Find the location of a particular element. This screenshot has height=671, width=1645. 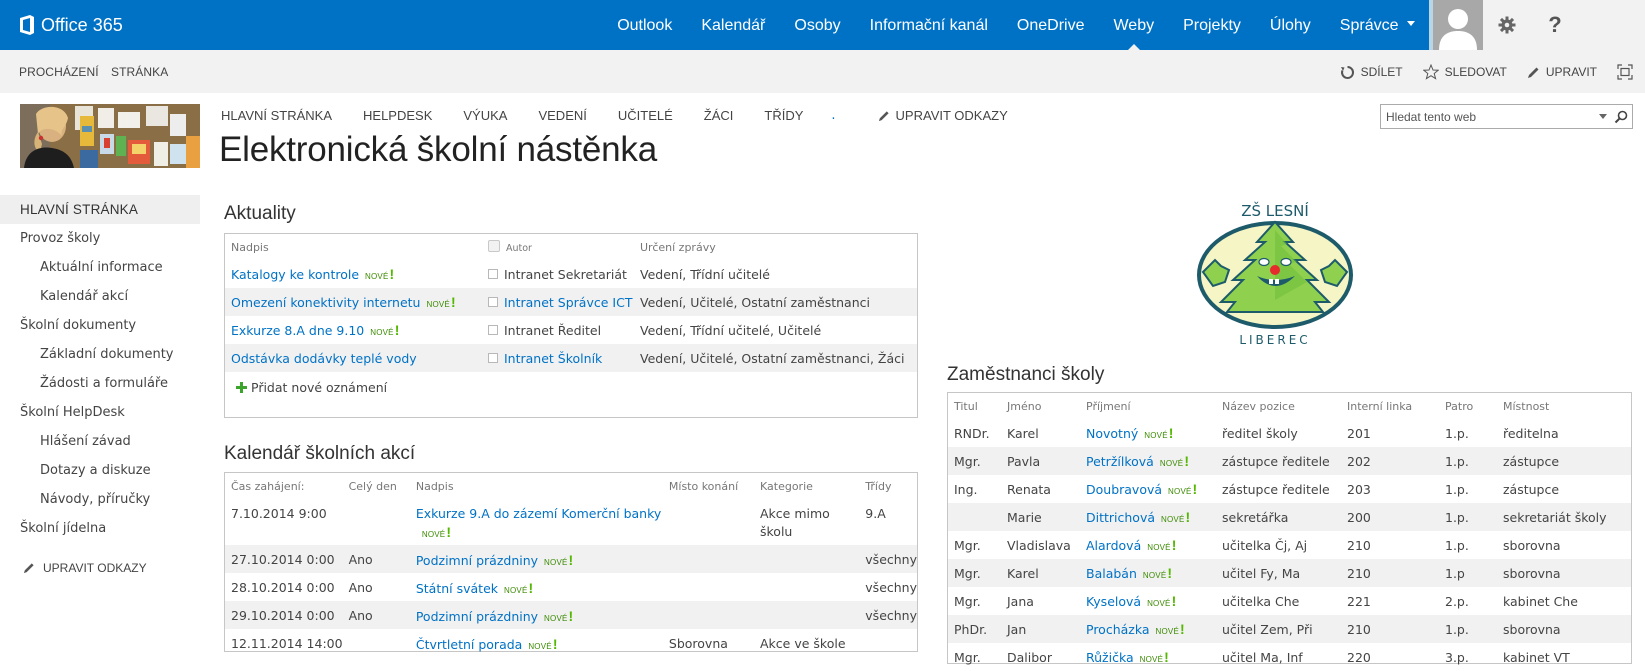

staff-lastname-link: Růžička is located at coordinates (1110, 657).